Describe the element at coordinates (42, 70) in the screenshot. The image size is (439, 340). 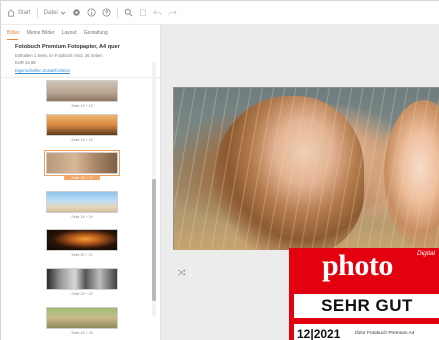
I see `product-link: Eigenschaften Zusatzfunktion` at that location.